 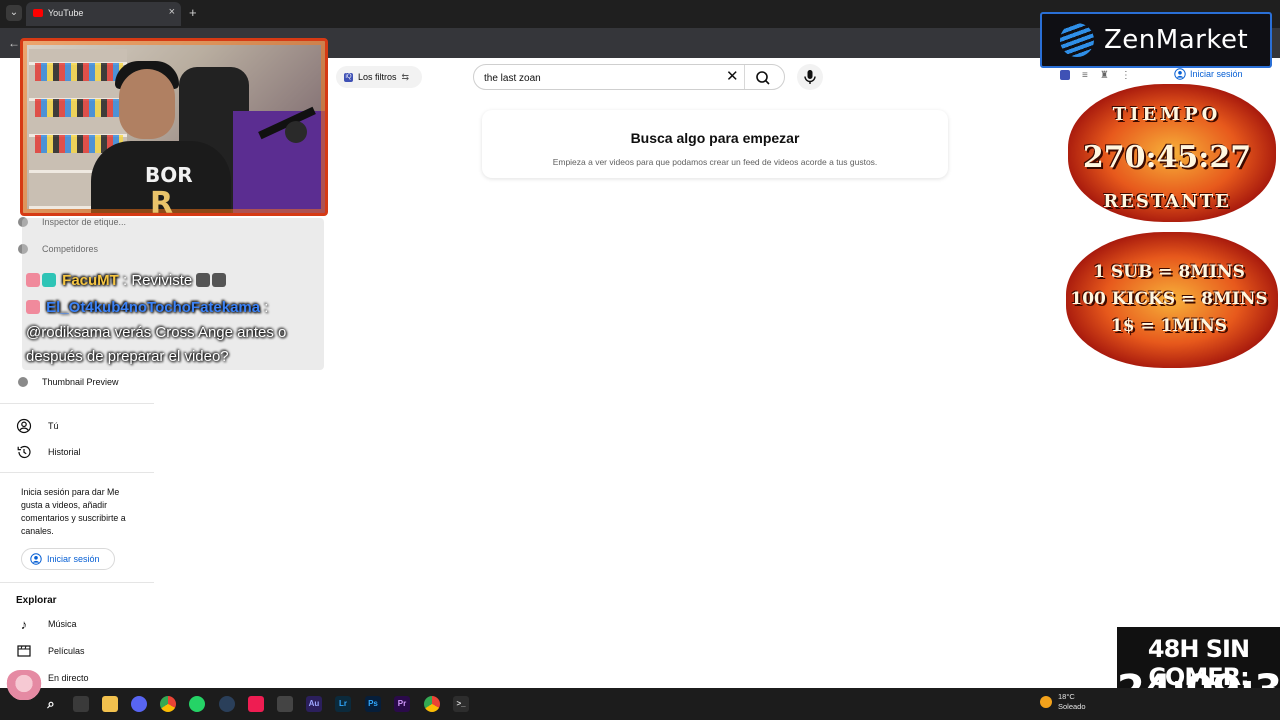 I want to click on audition-icon: Au, so click(x=314, y=704).